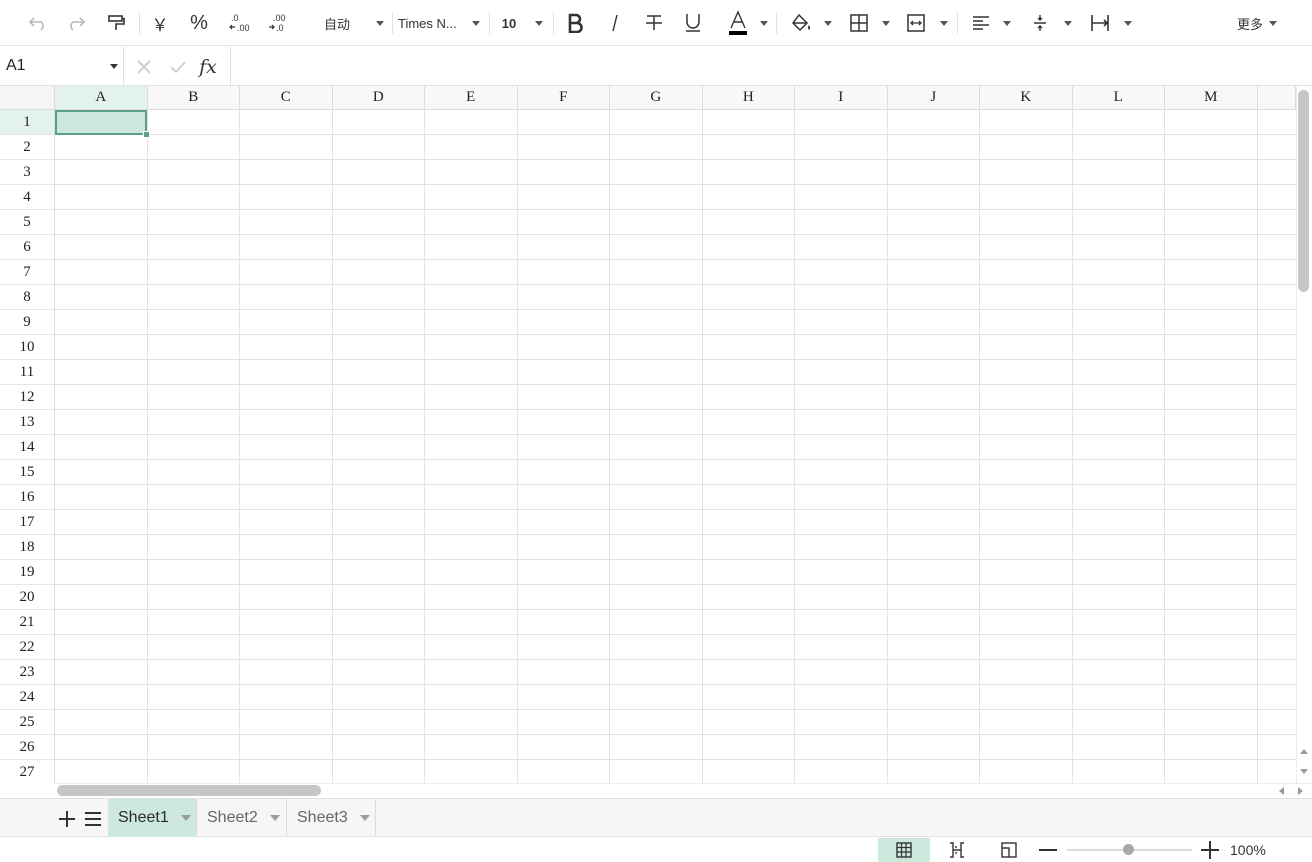 The image size is (1312, 862). What do you see at coordinates (859, 23) in the screenshot?
I see `borders-button` at bounding box center [859, 23].